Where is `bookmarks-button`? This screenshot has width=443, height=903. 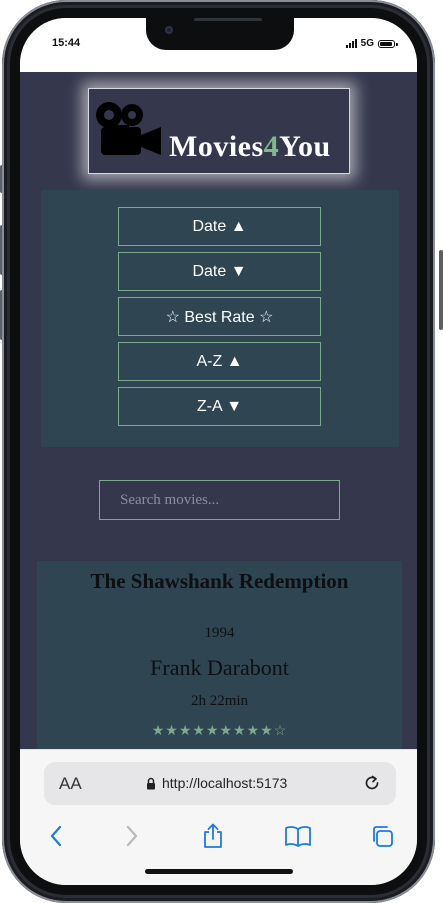
bookmarks-button is located at coordinates (298, 836).